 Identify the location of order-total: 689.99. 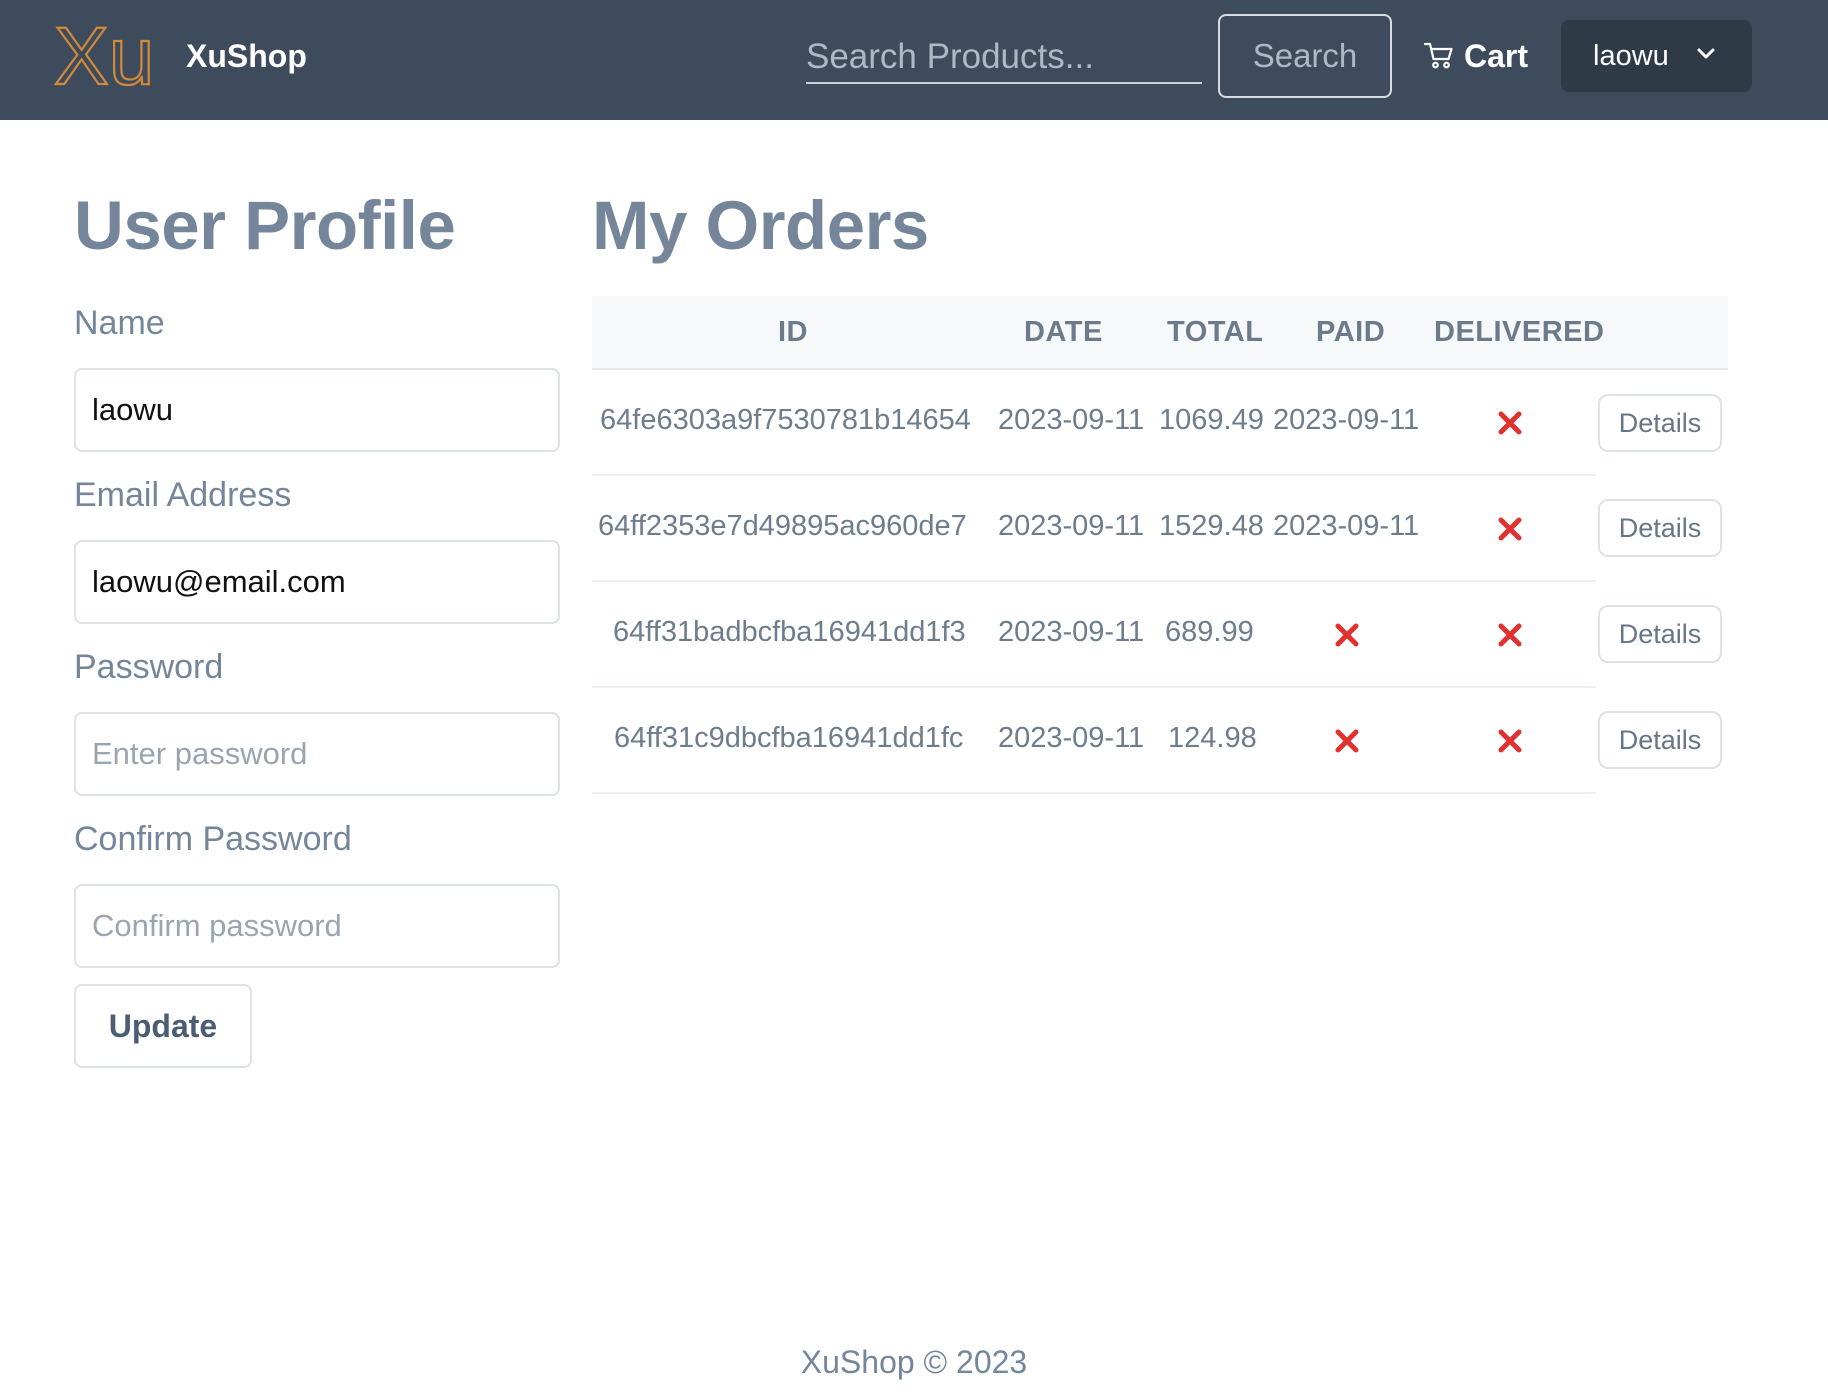
(1209, 632).